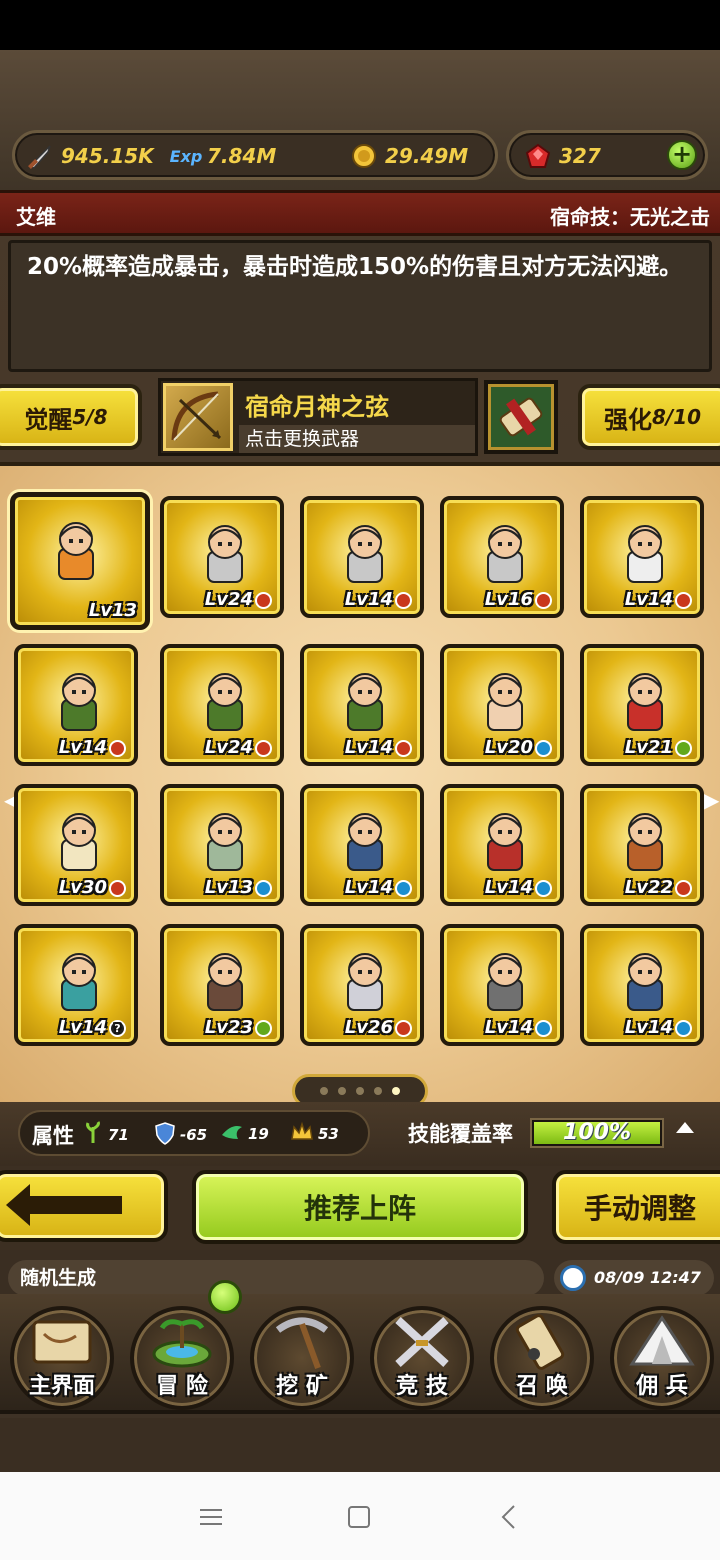 The width and height of the screenshot is (720, 1560). Describe the element at coordinates (460, 1134) in the screenshot. I see `skill-coverage-label: 技能覆盖率` at that location.